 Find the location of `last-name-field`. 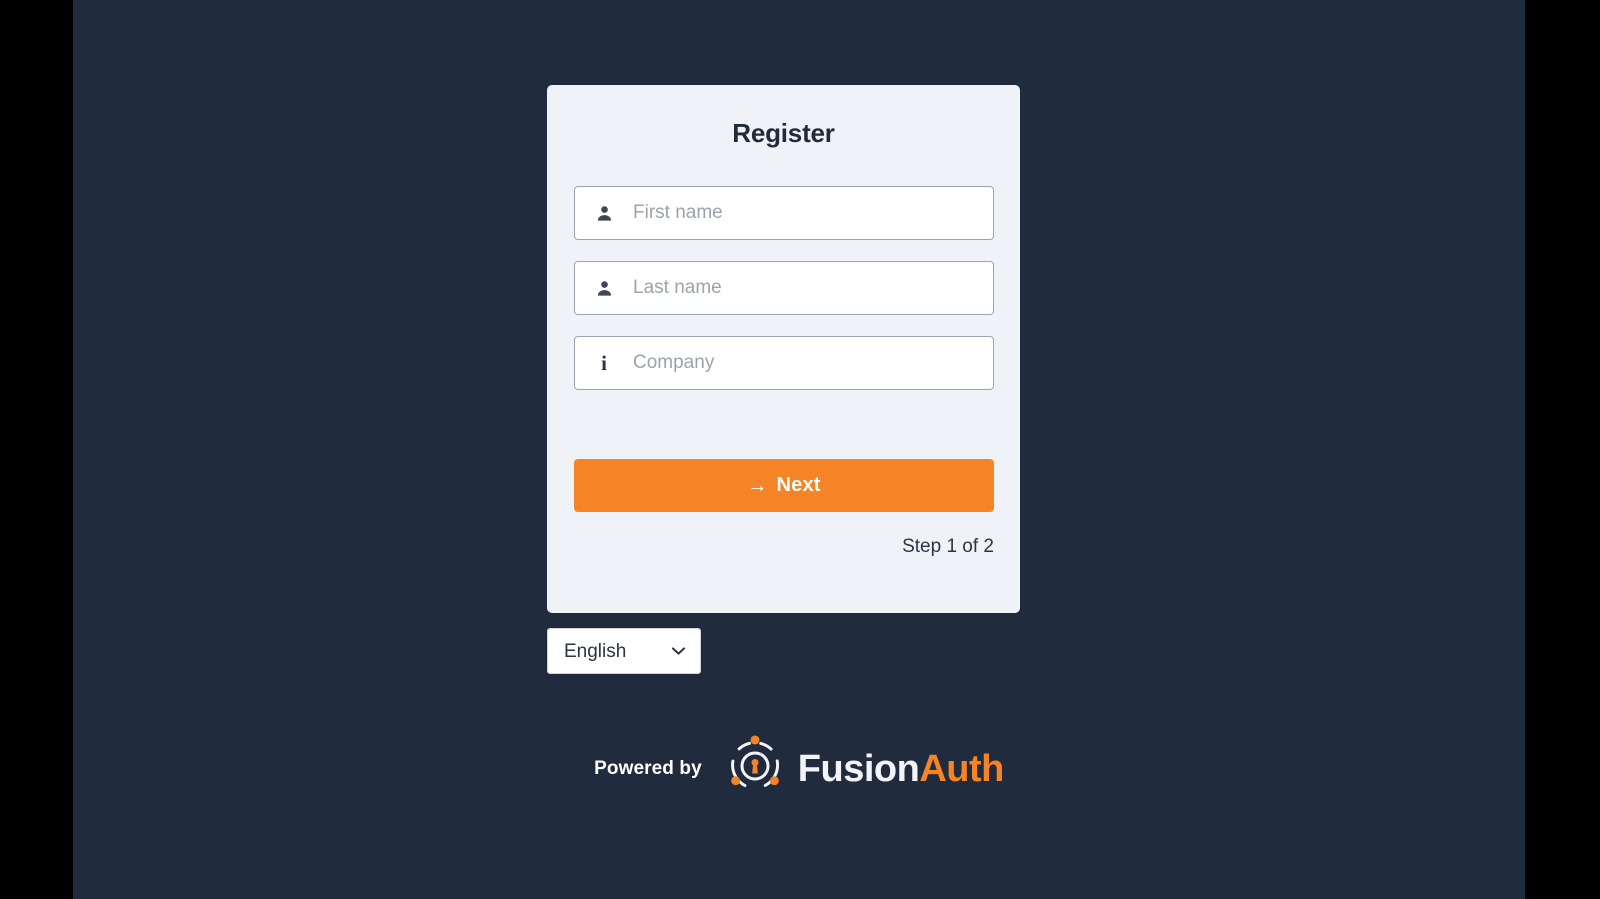

last-name-field is located at coordinates (784, 288).